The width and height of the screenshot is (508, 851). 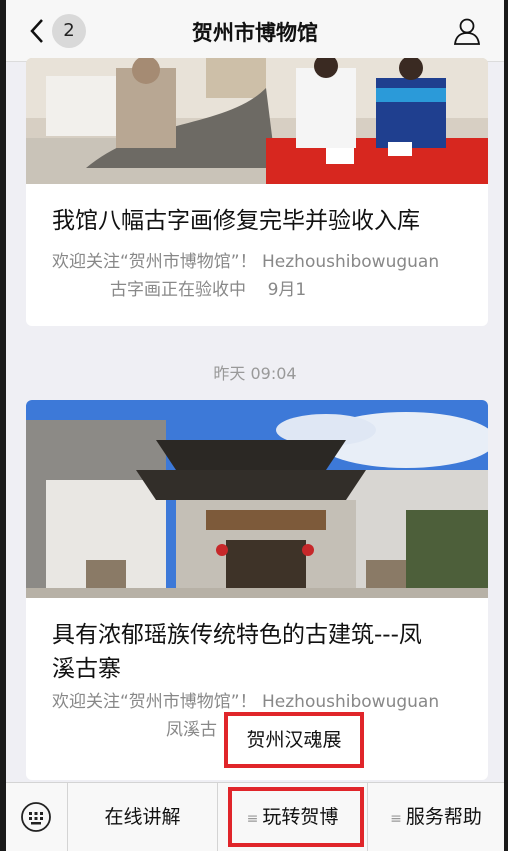 I want to click on menu-label: 在线讲解, so click(x=142, y=817).